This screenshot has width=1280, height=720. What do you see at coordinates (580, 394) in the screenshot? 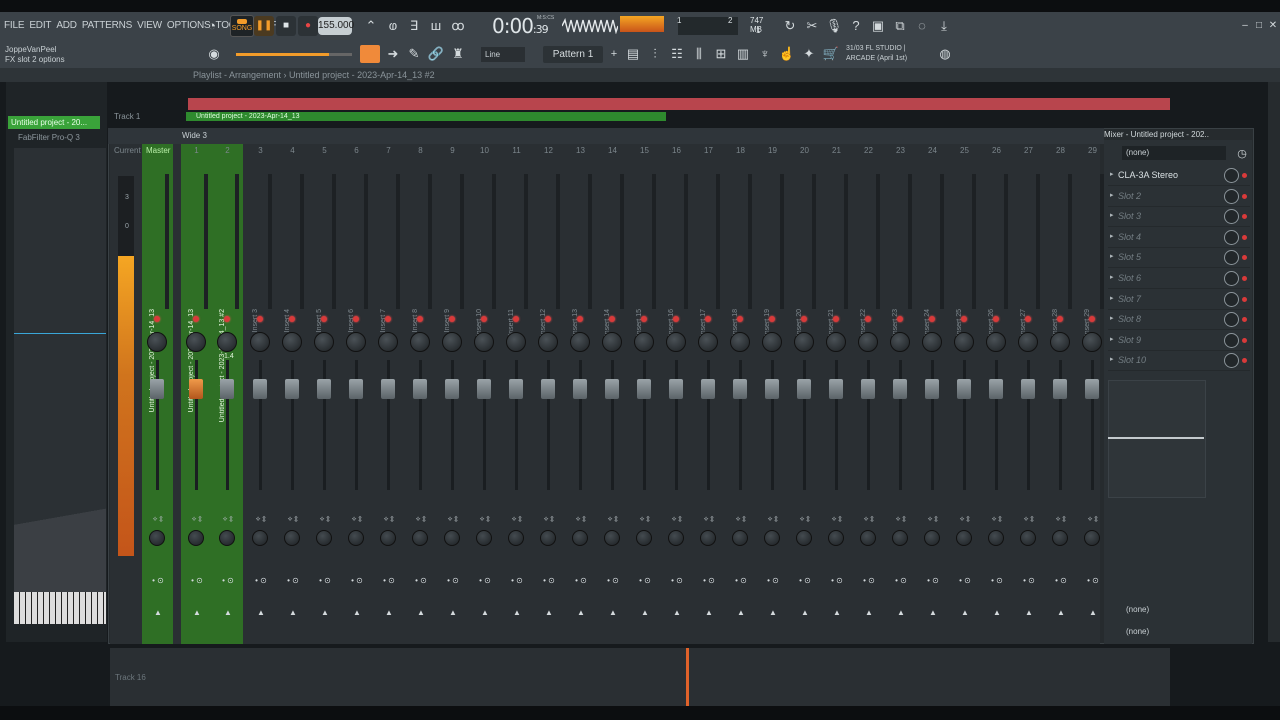
I see `strip-insert-13: 13 Insert 13 ⟡ ⇕ • ⊙ ▲` at bounding box center [580, 394].